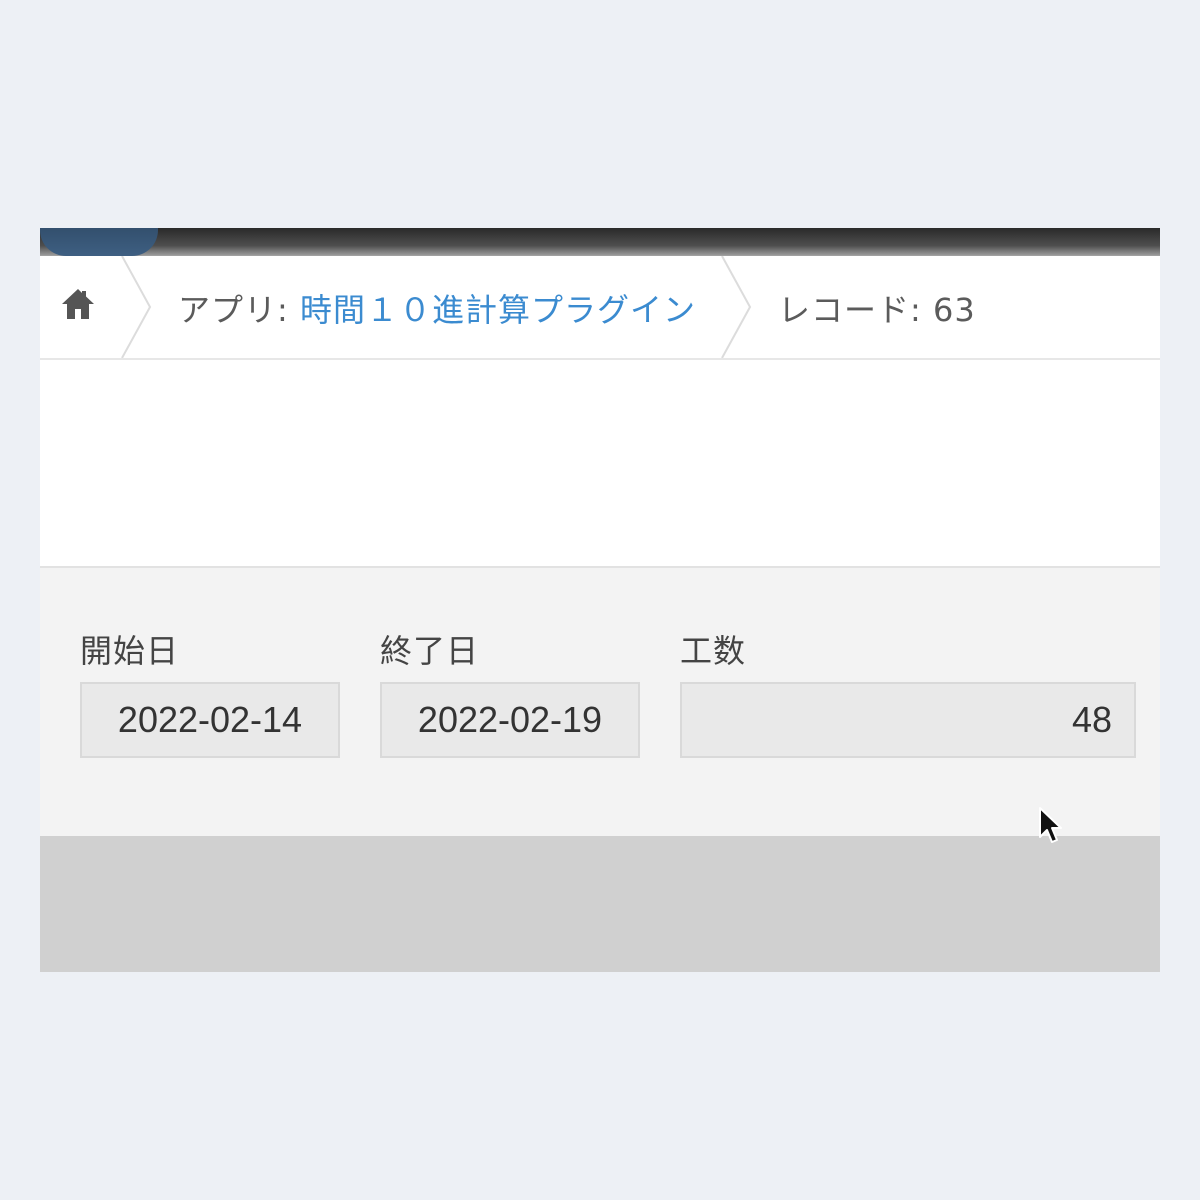  I want to click on breadcrumb-app: アプリ: 時間１０進計算プラグイン, so click(437, 308).